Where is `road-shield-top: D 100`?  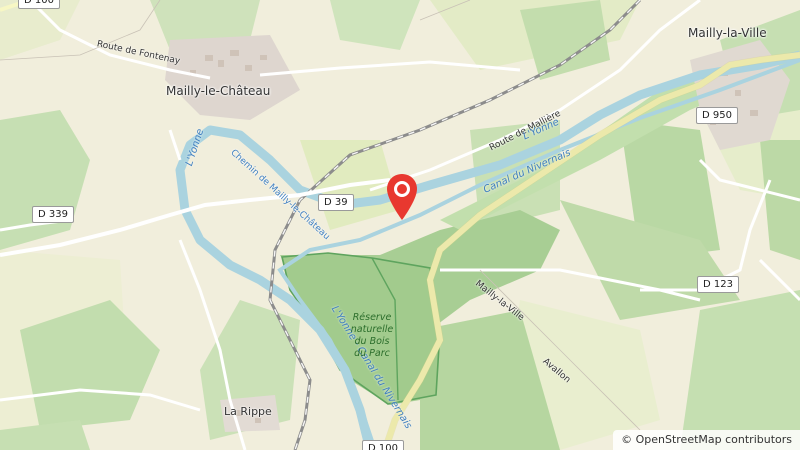 road-shield-top: D 100 is located at coordinates (39, 4).